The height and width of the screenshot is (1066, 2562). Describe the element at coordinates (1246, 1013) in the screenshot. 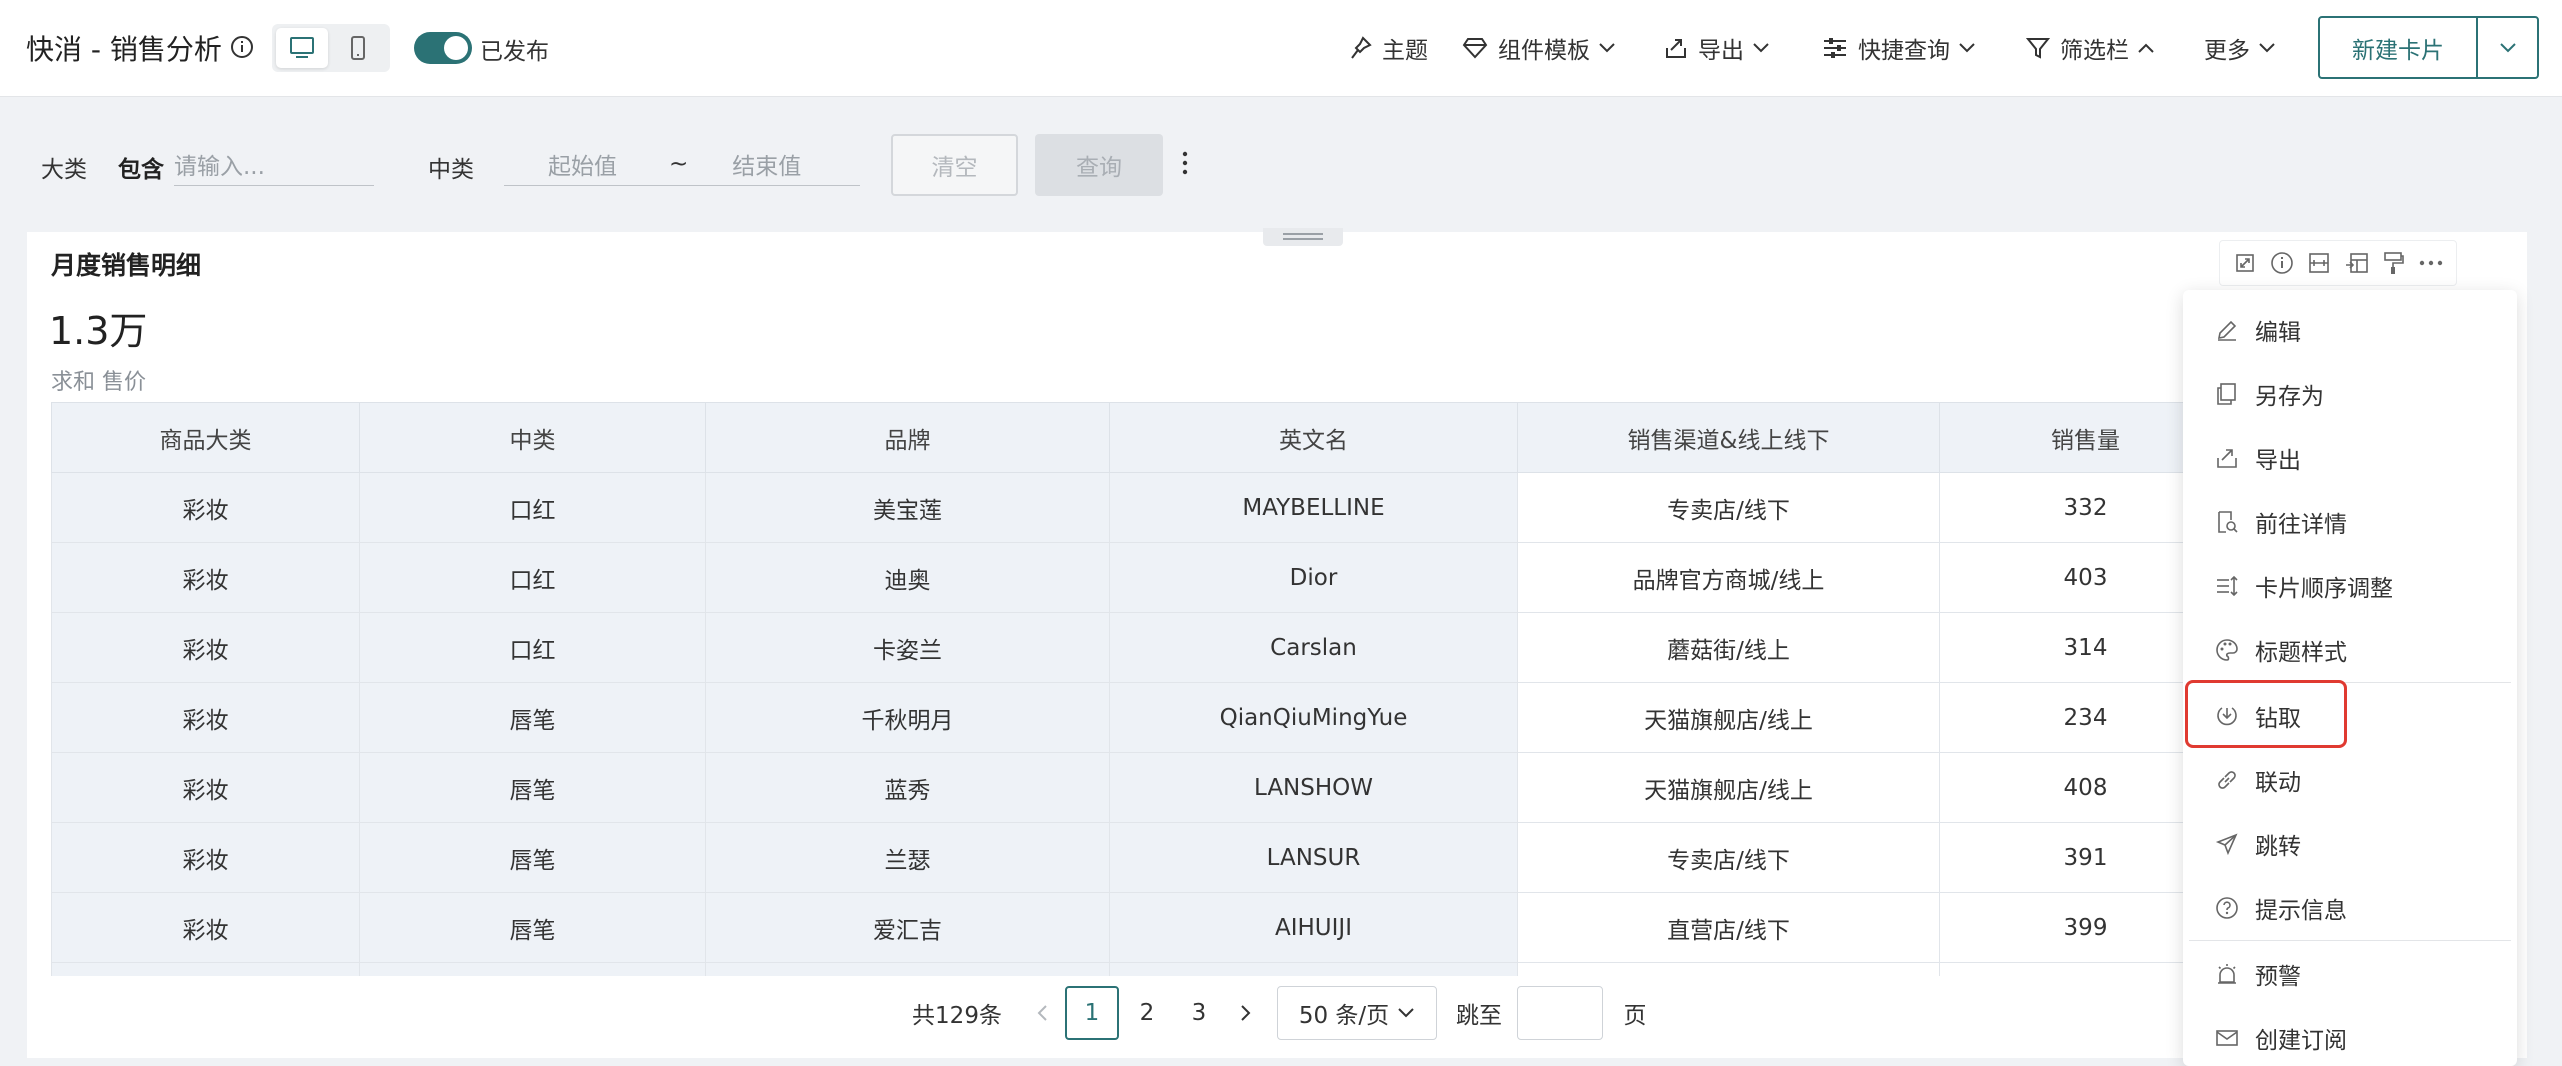

I see `next-page-button` at that location.